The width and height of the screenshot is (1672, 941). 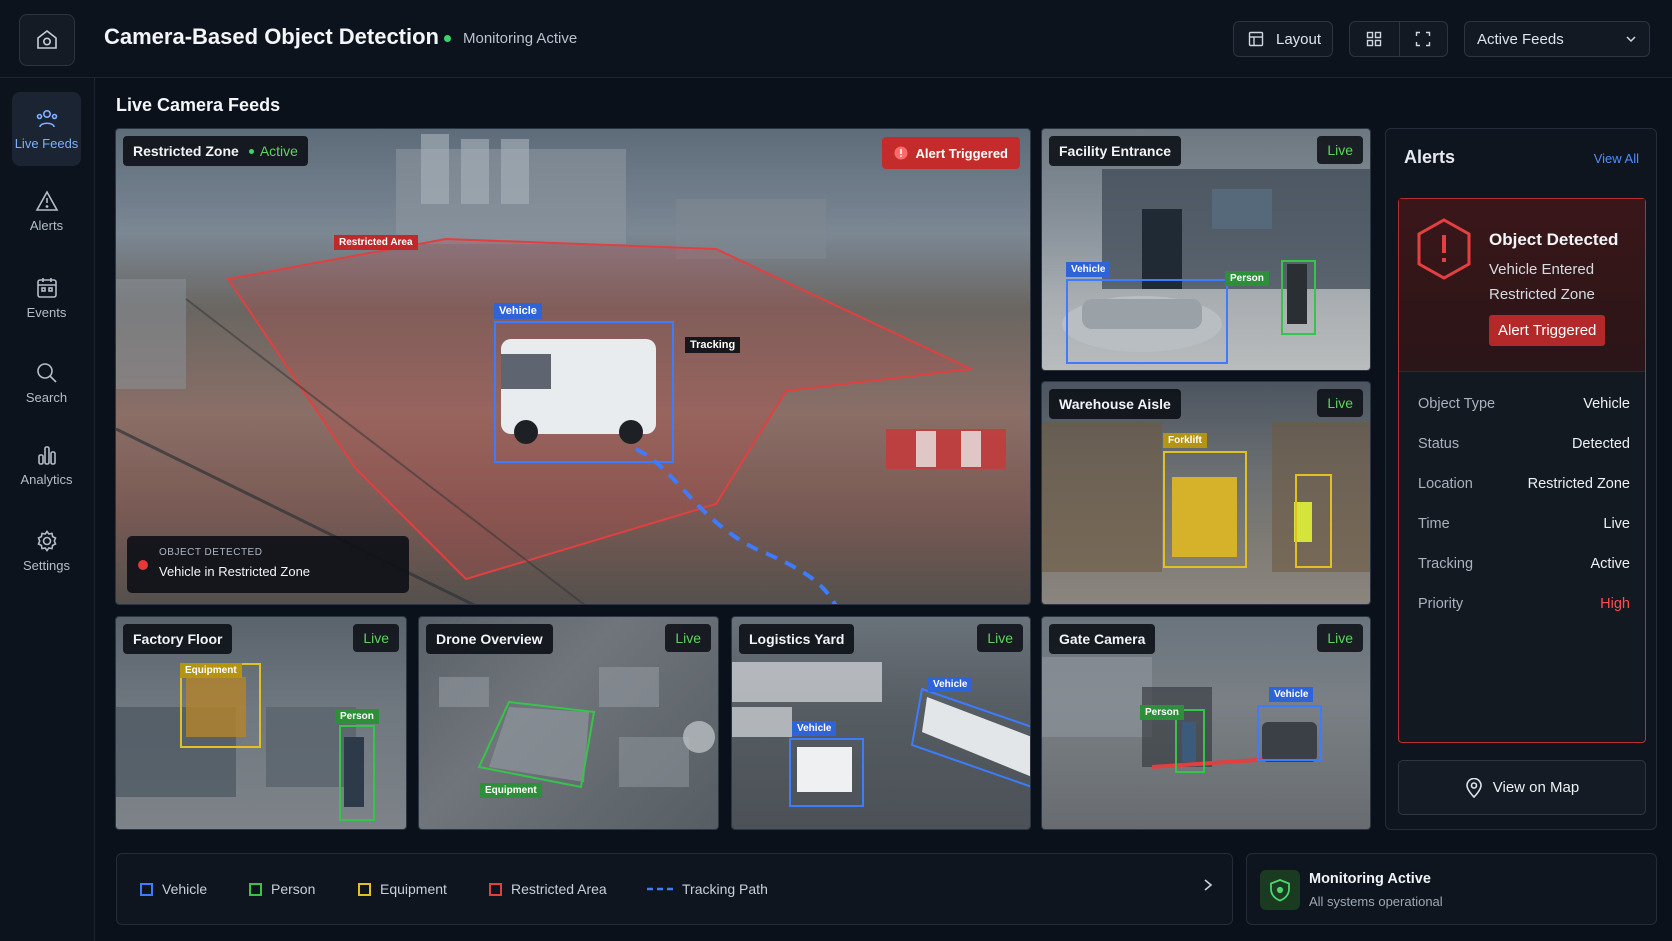 I want to click on feed-name: Drone Overview, so click(x=489, y=639).